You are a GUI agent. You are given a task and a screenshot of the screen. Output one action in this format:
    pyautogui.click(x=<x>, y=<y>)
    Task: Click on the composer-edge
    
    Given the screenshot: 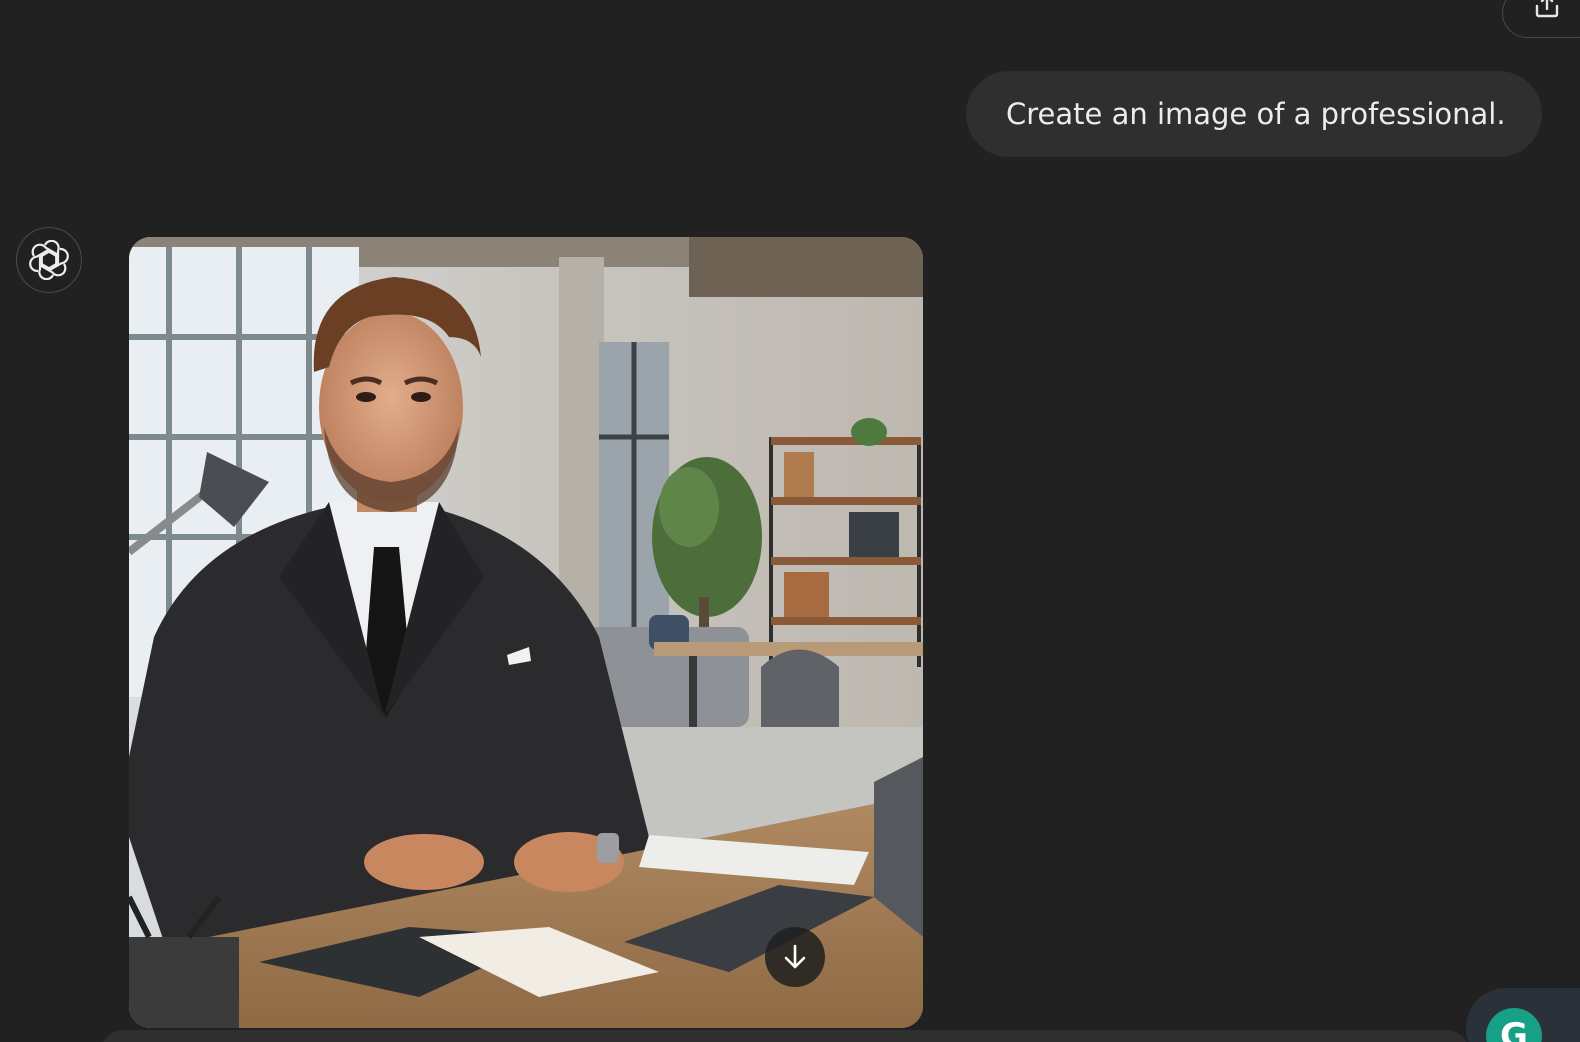 What is the action you would take?
    pyautogui.click(x=785, y=1036)
    